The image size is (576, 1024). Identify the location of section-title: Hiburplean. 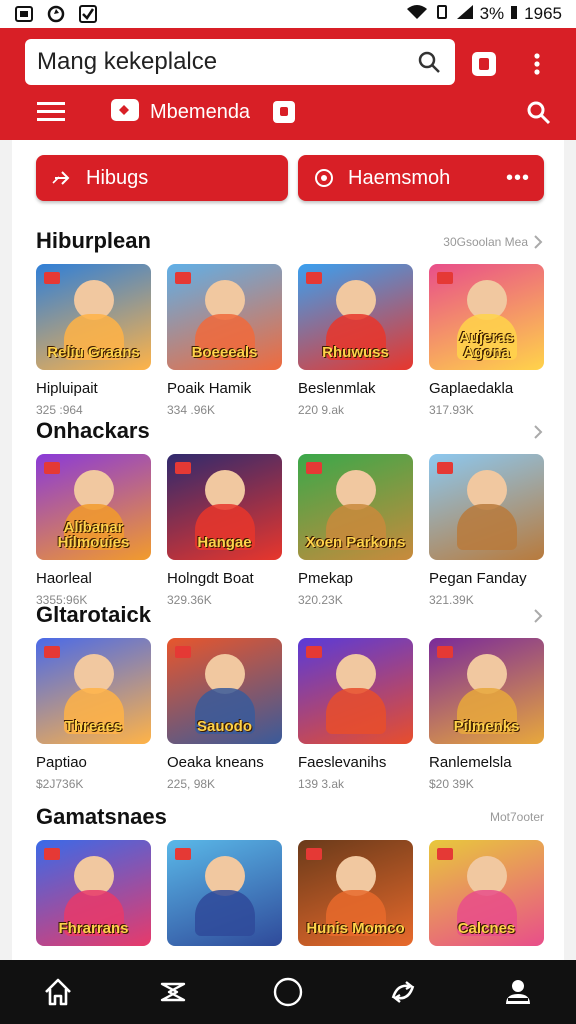
(93, 240).